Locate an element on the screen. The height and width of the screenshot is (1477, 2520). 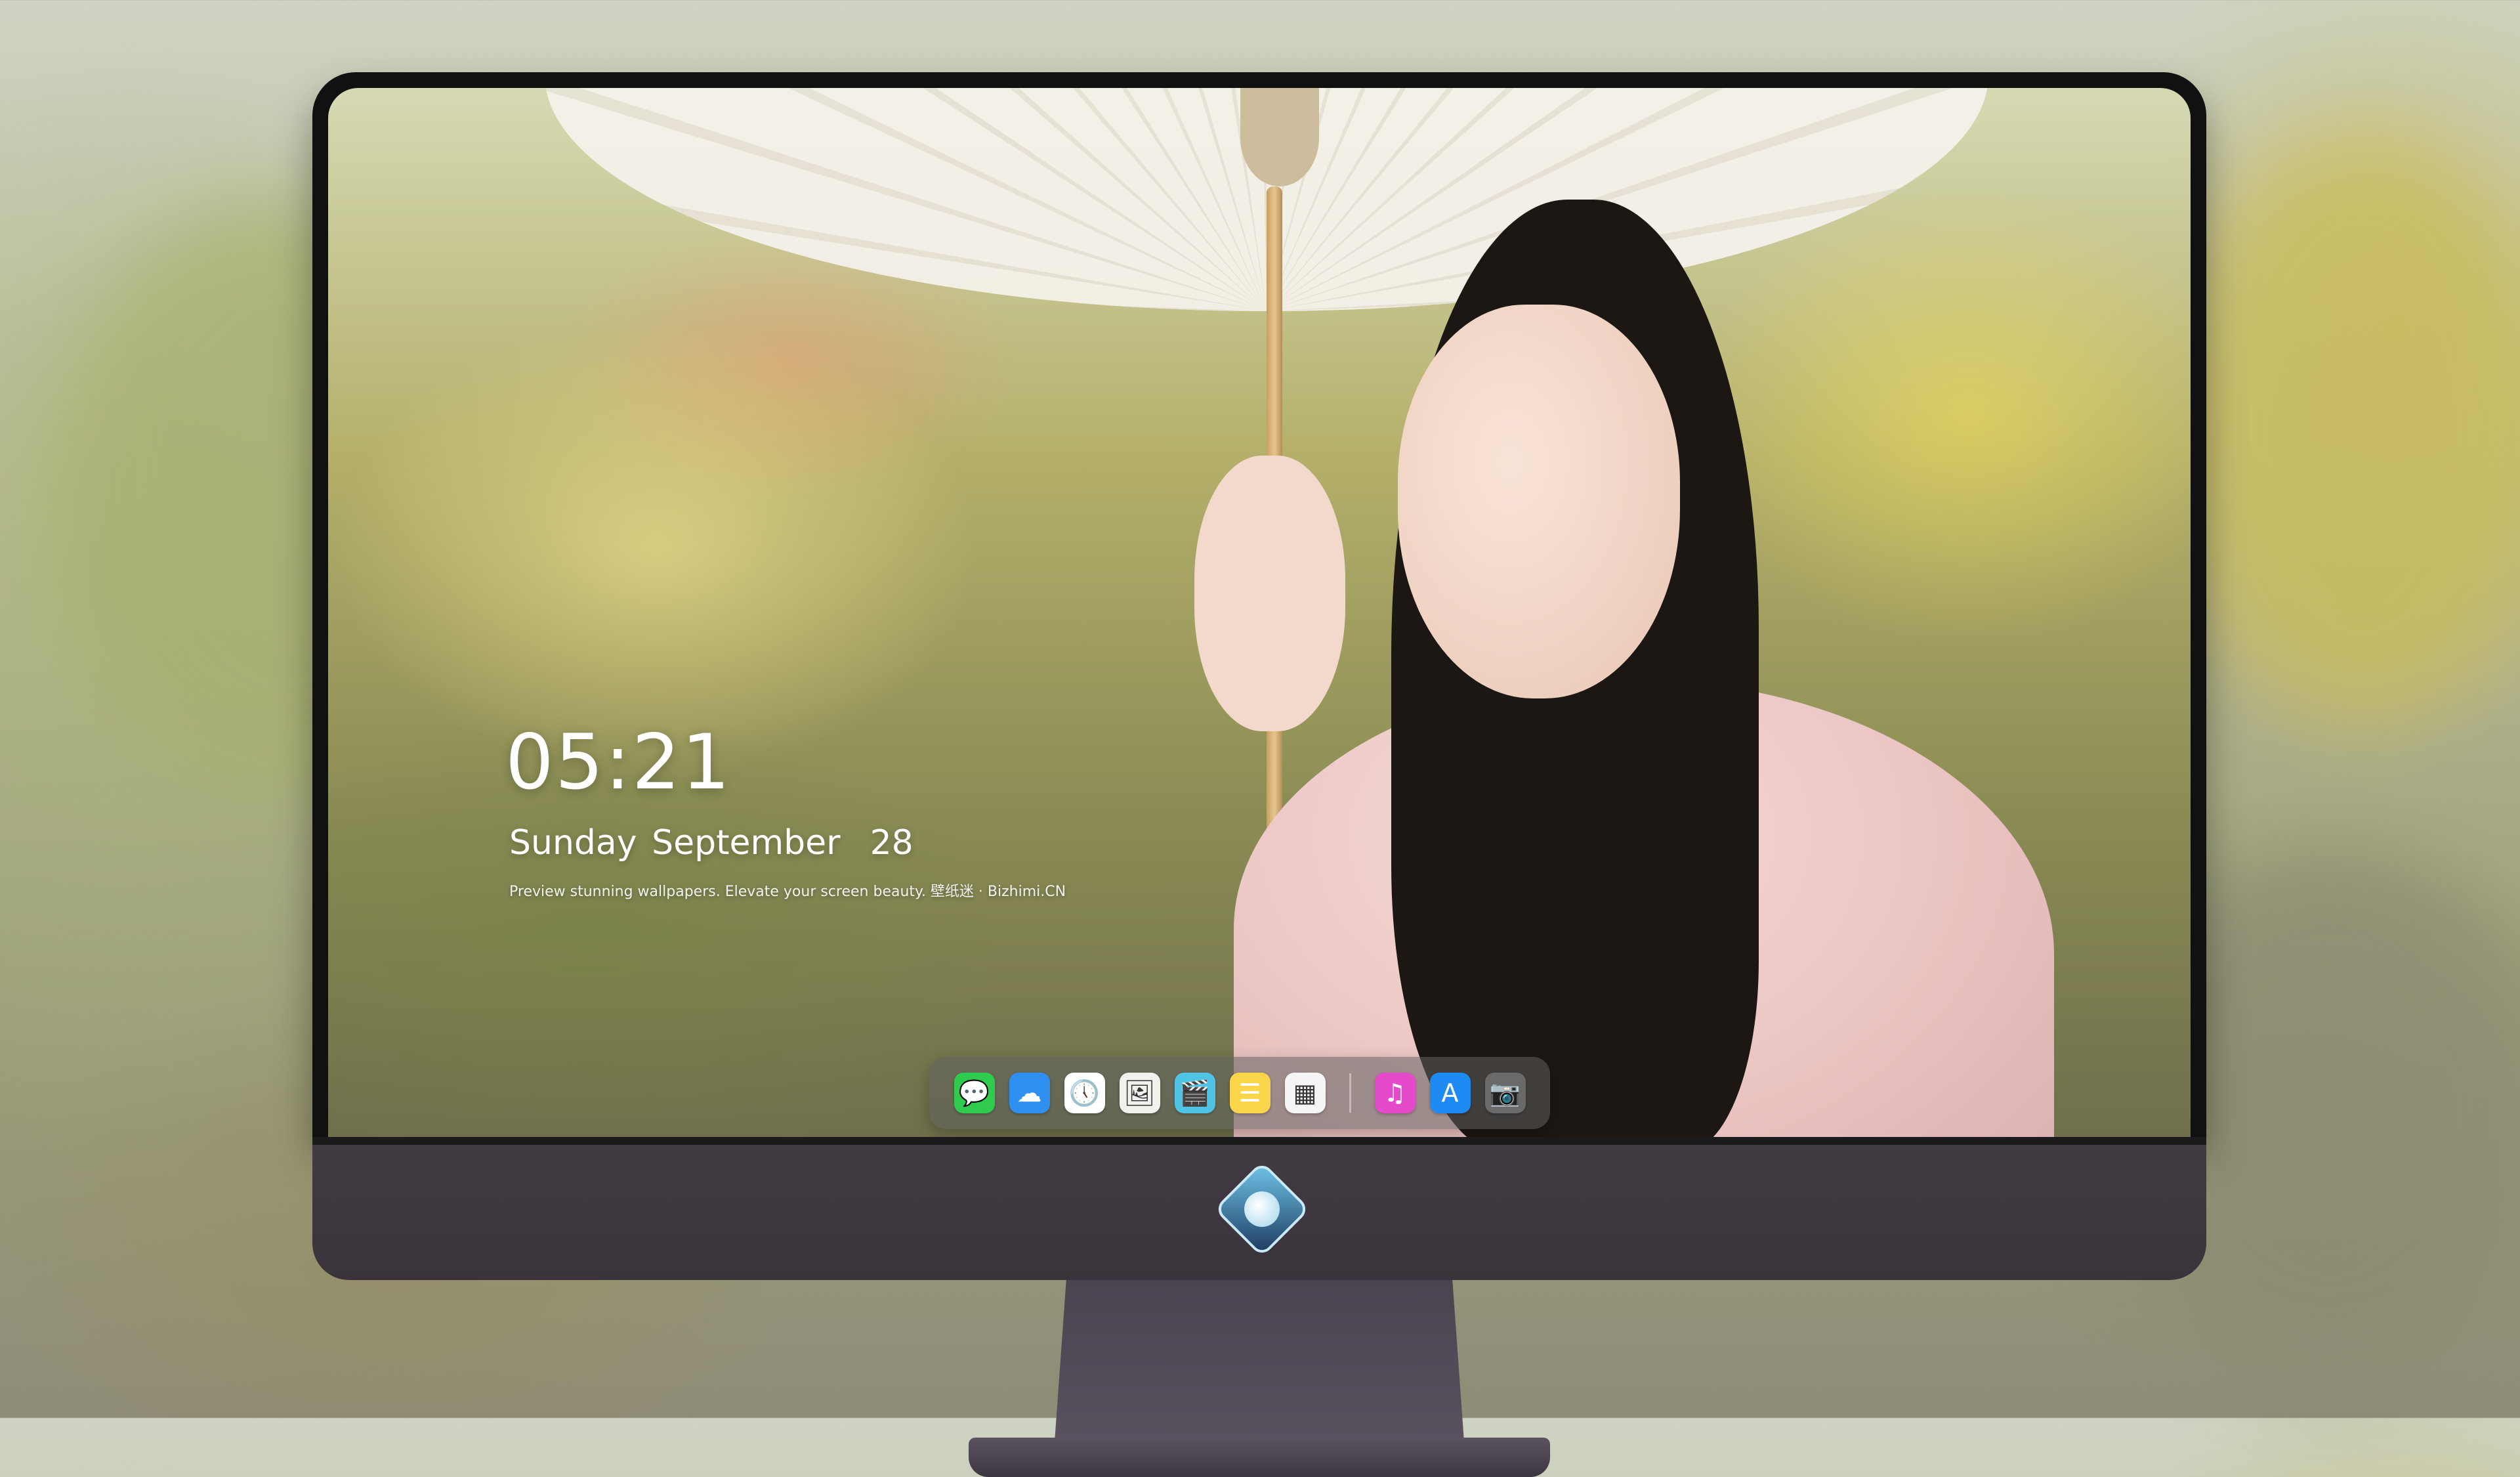
dock: 💬 ☁ 🕔 🖼 🎬 ☰ ▦ ♫ A 📷 is located at coordinates (1239, 1093).